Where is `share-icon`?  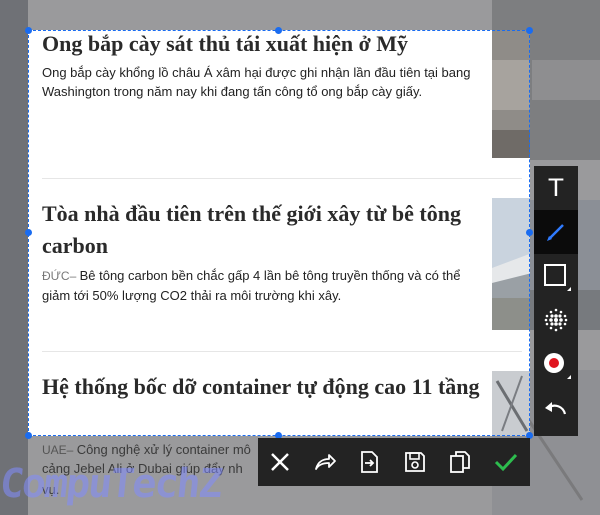 share-icon is located at coordinates (325, 462).